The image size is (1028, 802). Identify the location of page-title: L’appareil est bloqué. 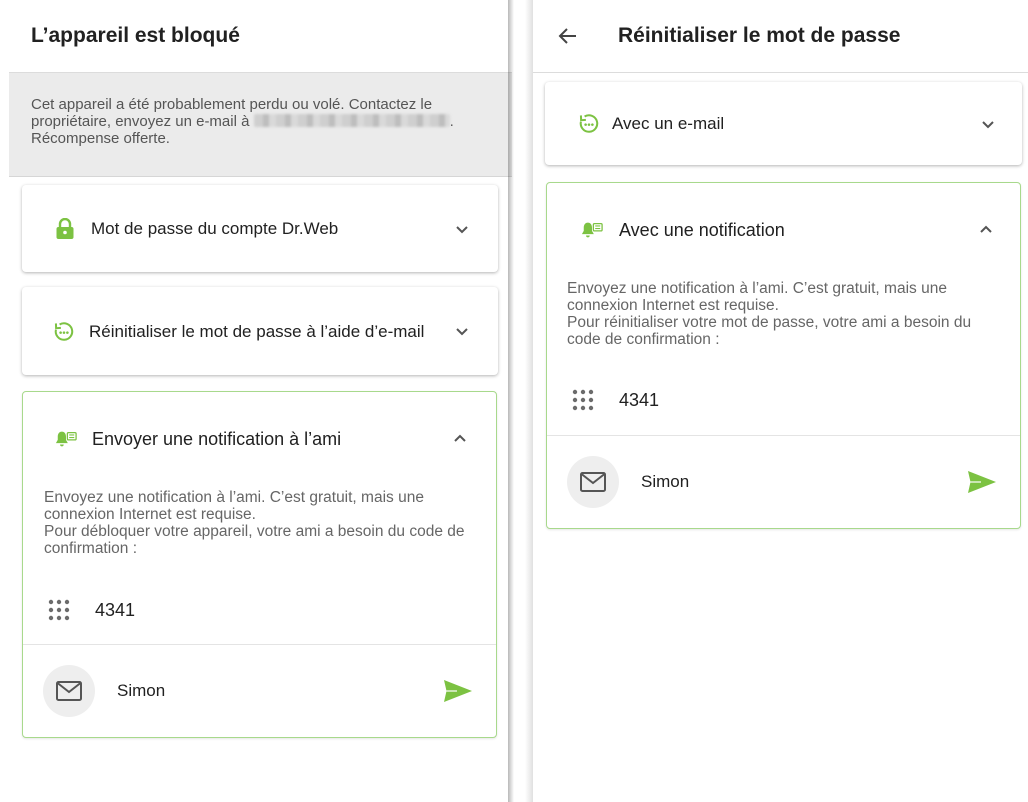
(135, 35).